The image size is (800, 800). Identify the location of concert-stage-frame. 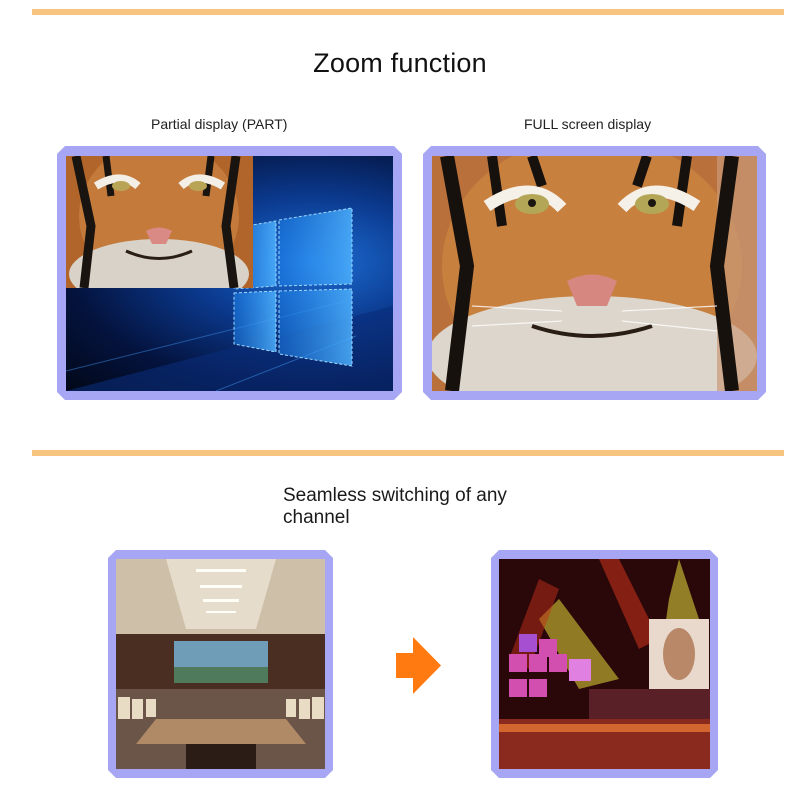
(604, 664).